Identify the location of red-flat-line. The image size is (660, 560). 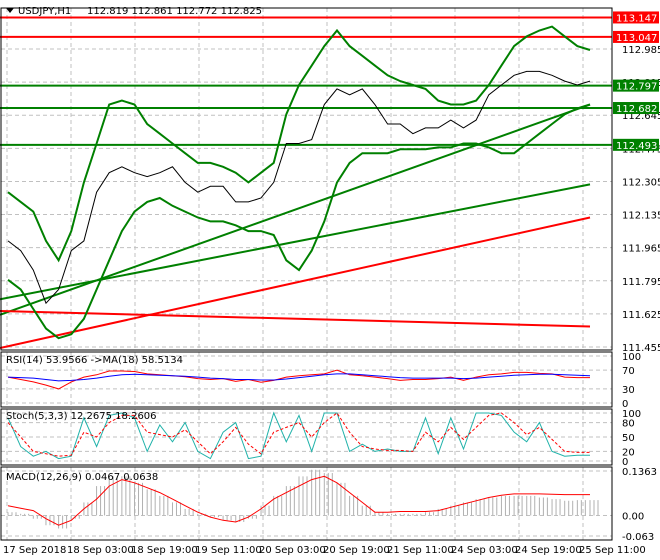
(295, 318).